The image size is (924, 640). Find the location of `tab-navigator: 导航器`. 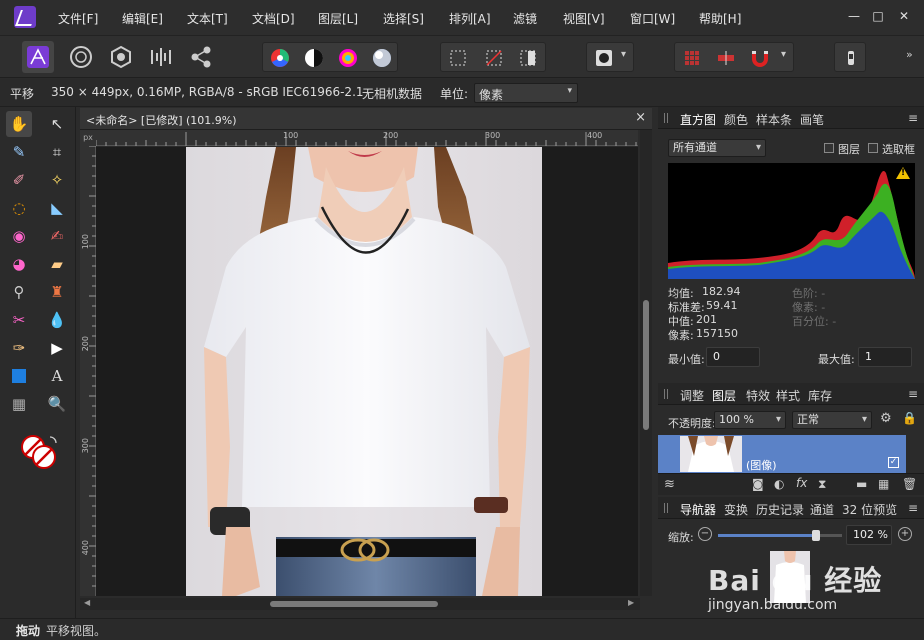

tab-navigator: 导航器 is located at coordinates (698, 509).